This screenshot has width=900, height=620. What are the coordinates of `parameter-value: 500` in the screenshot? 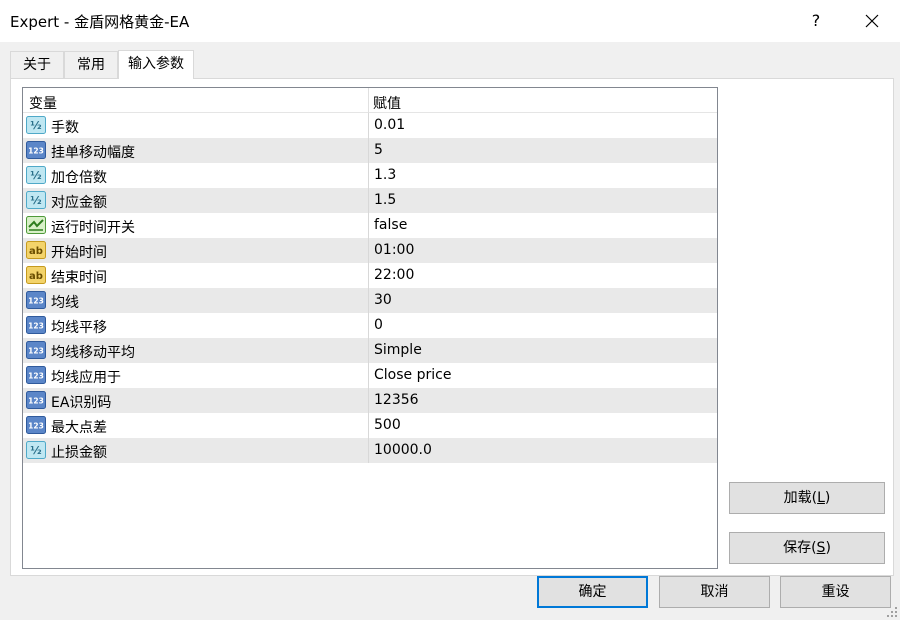 It's located at (542, 425).